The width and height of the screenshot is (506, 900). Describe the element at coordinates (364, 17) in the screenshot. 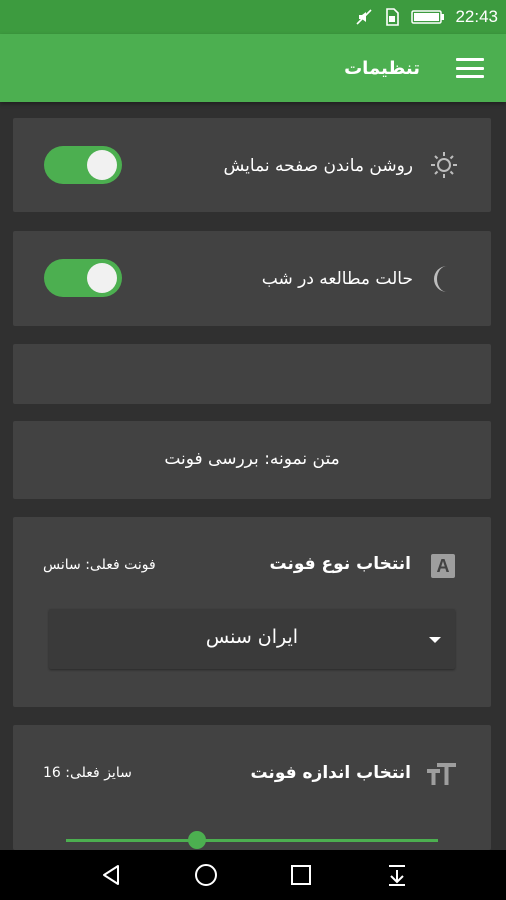

I see `mute-icon` at that location.